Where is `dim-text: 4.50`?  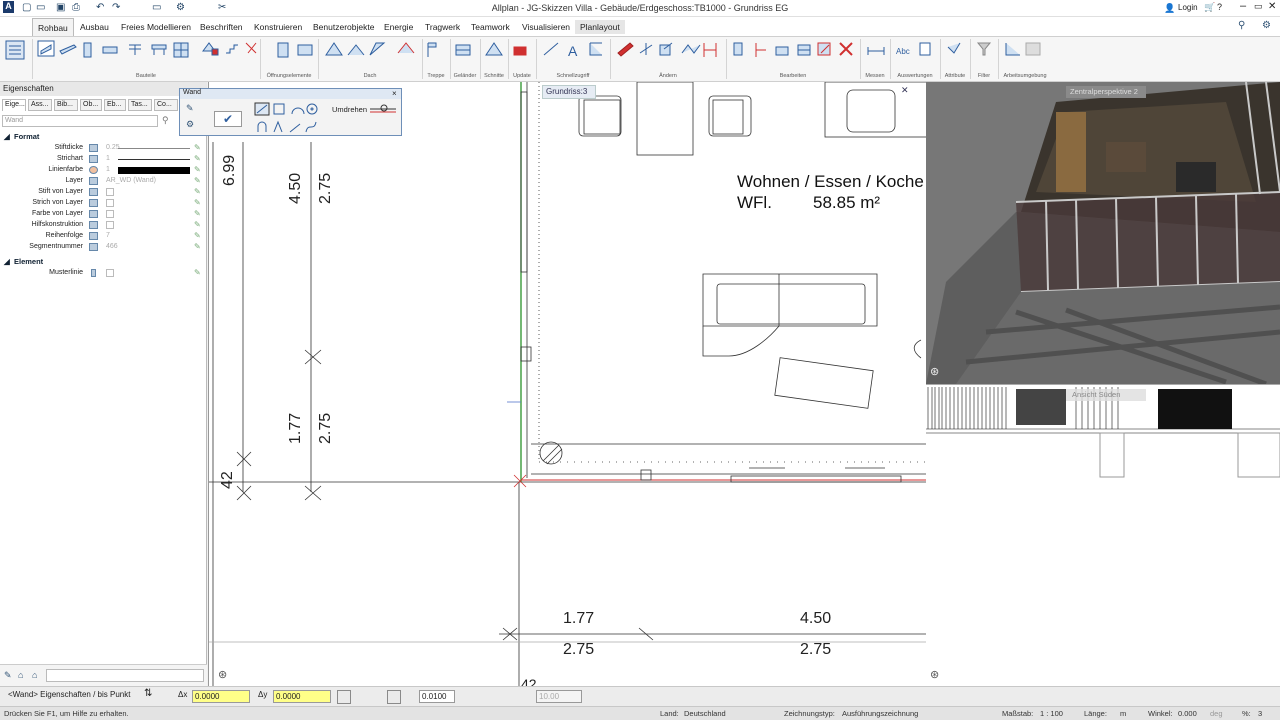 dim-text: 4.50 is located at coordinates (295, 188).